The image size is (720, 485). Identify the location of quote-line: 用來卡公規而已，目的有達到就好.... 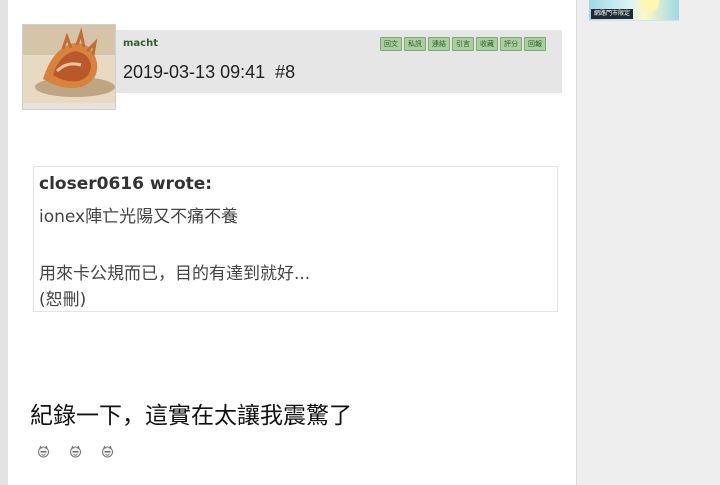
(175, 274).